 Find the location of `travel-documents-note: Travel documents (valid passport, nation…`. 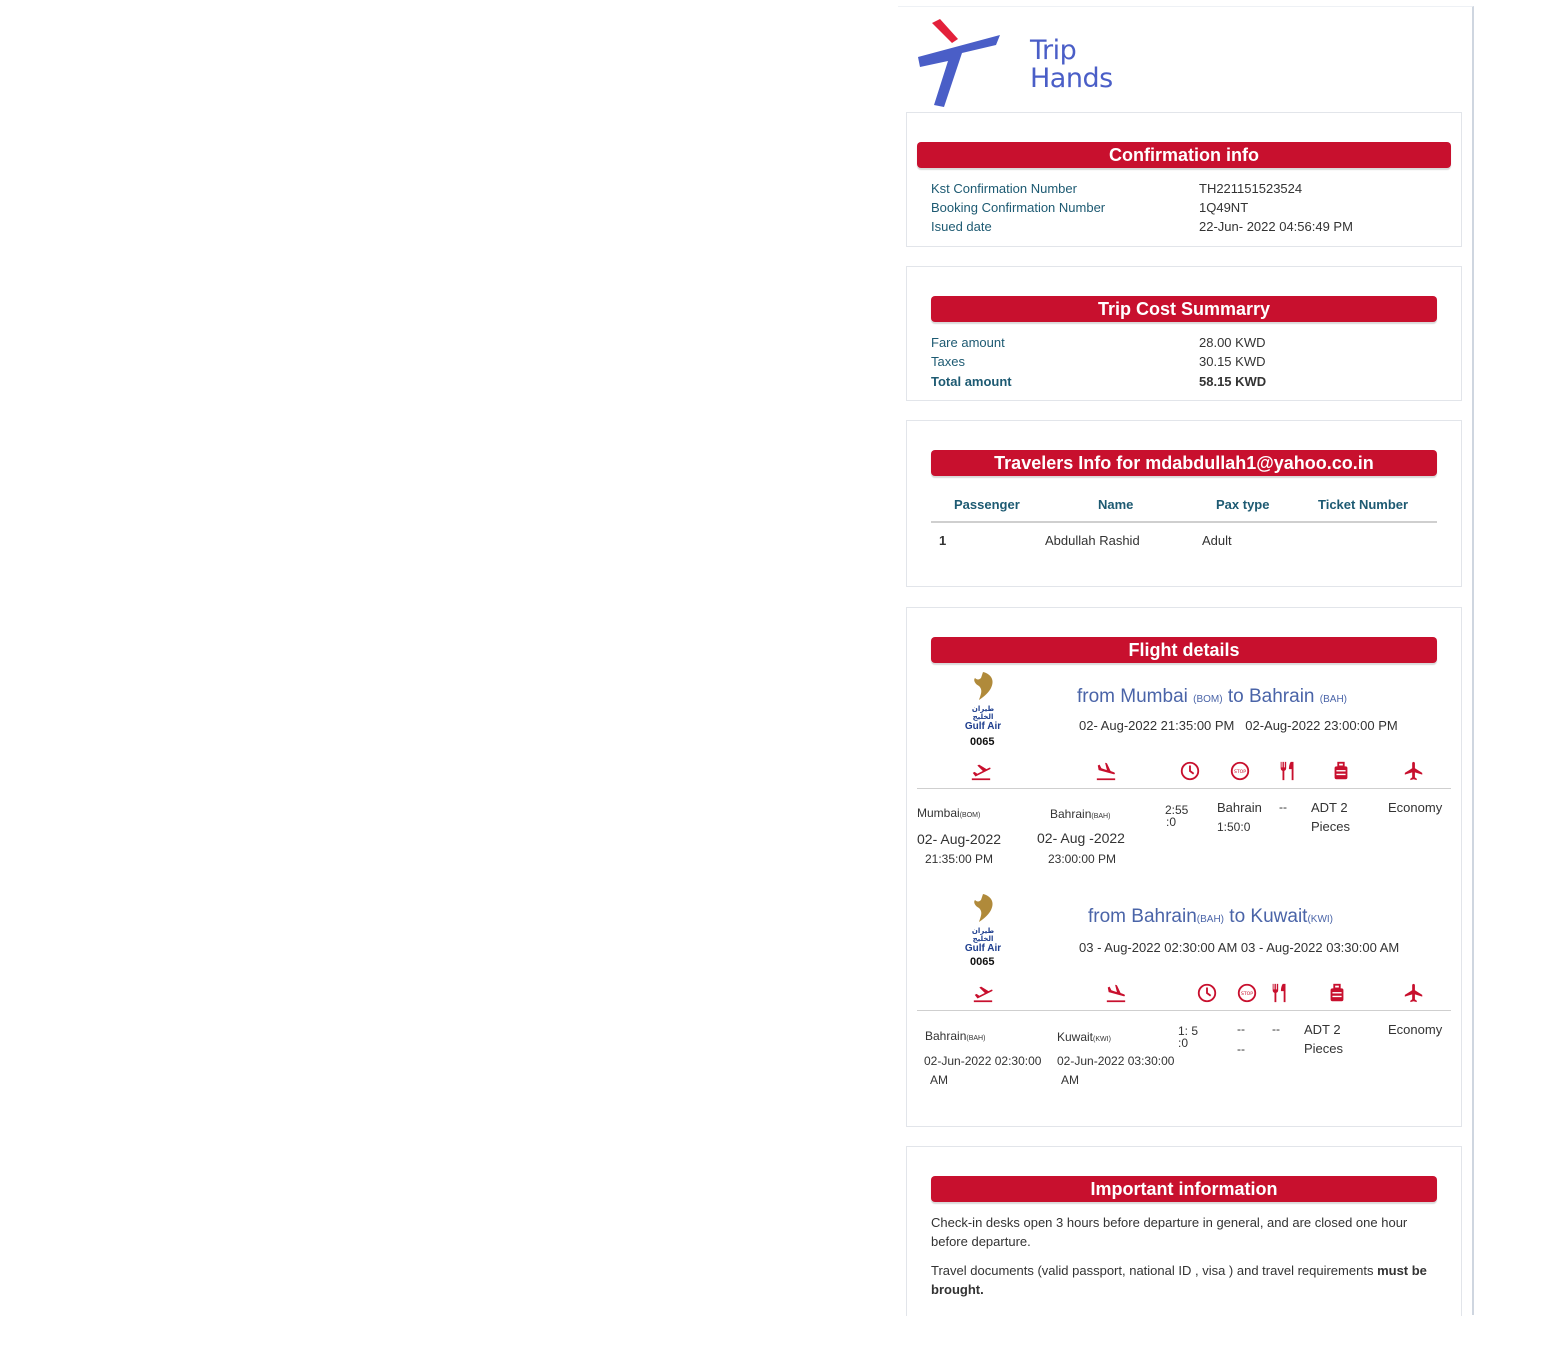

travel-documents-note: Travel documents (valid passport, nation… is located at coordinates (1186, 1280).